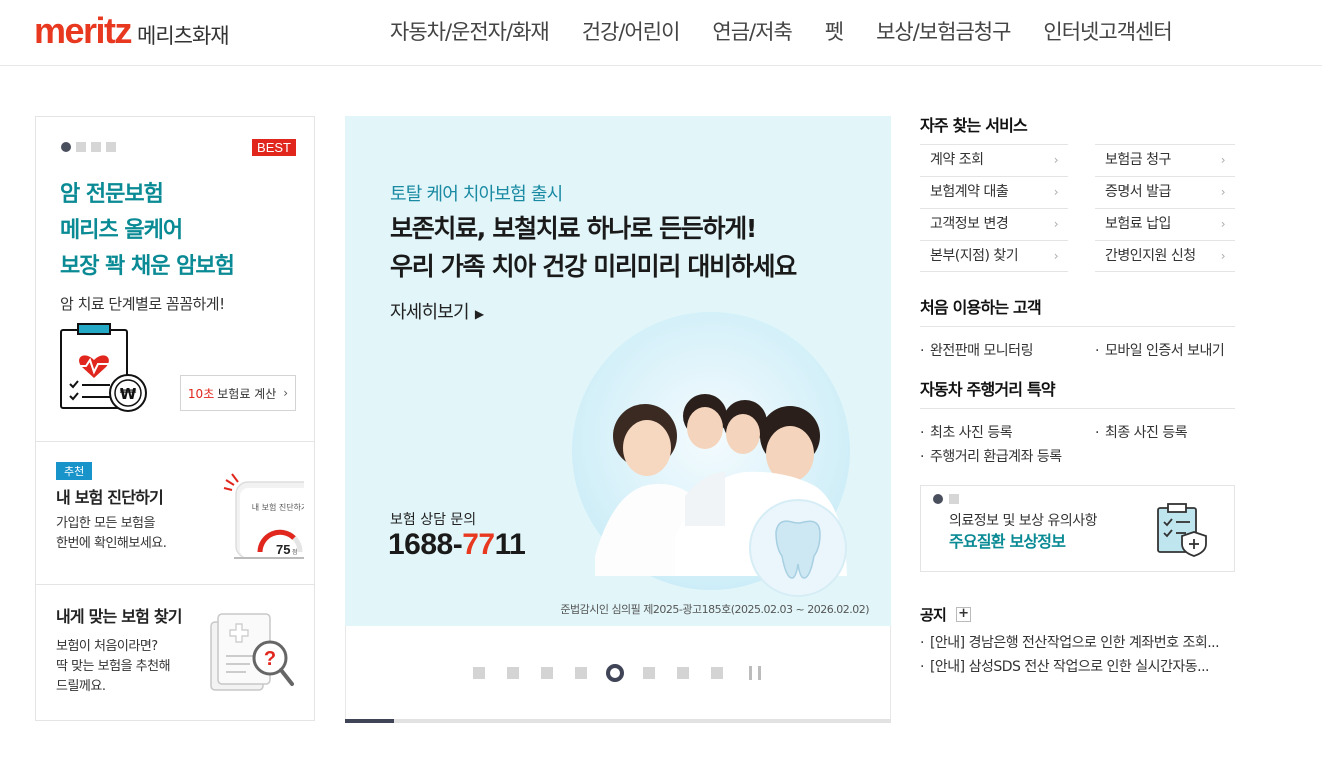 The width and height of the screenshot is (1322, 772). Describe the element at coordinates (201, 393) in the screenshot. I see `calc-highlight: 10초` at that location.